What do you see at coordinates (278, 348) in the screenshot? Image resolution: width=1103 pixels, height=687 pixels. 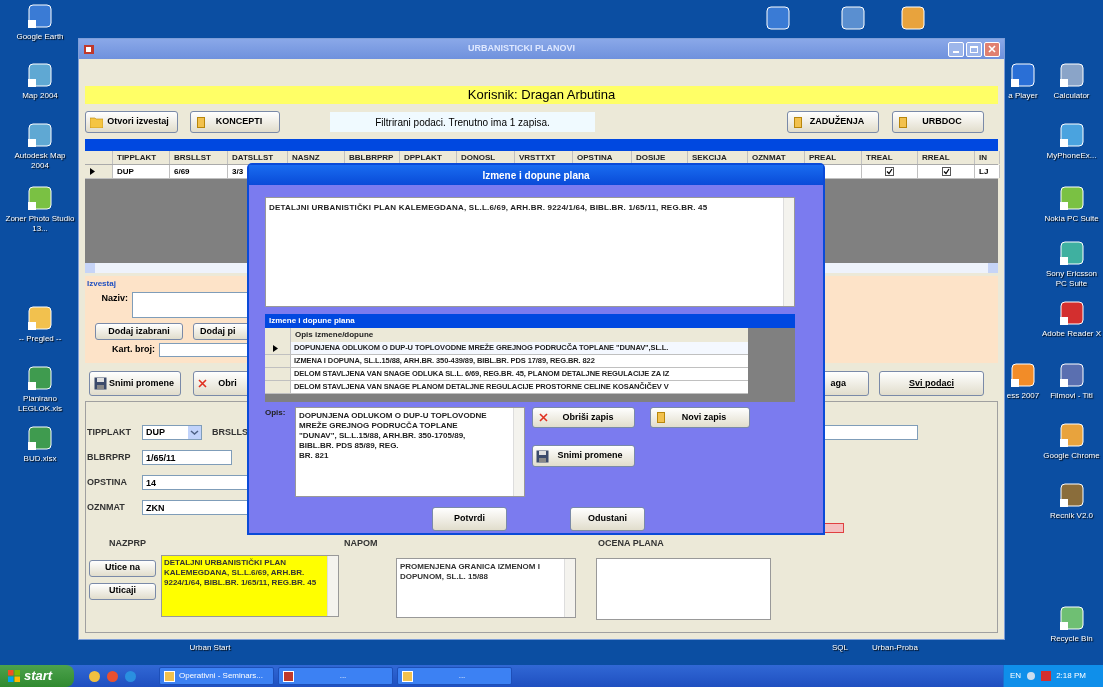 I see `row-header` at bounding box center [278, 348].